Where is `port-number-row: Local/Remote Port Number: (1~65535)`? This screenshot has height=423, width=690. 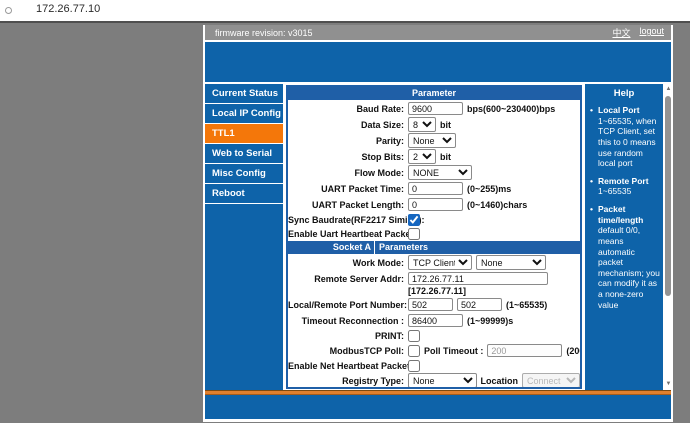
port-number-row: Local/Remote Port Number: (1~65535) is located at coordinates (434, 304).